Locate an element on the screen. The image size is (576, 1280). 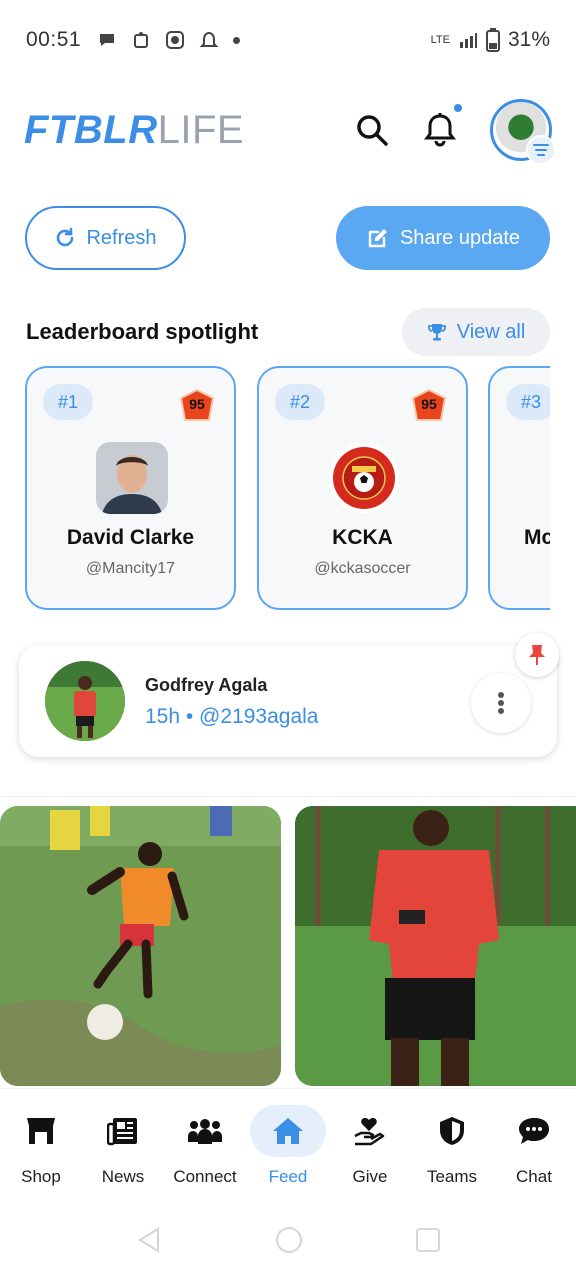
edit-icon is located at coordinates (377, 238).